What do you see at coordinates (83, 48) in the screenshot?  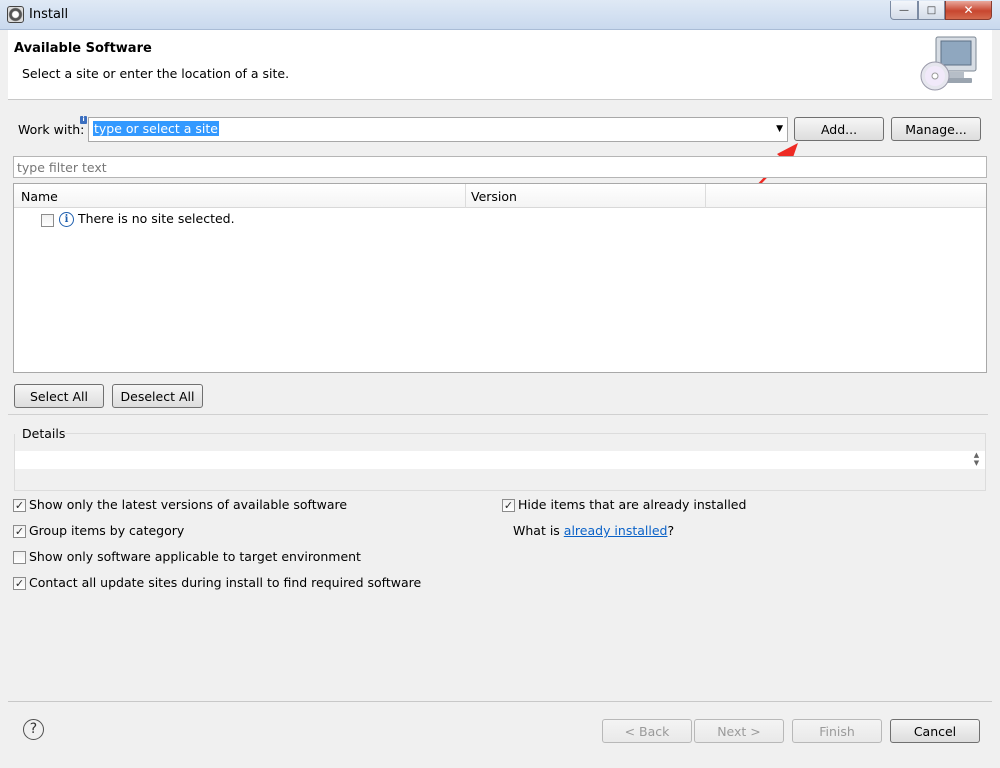 I see `page-title: Available Software` at bounding box center [83, 48].